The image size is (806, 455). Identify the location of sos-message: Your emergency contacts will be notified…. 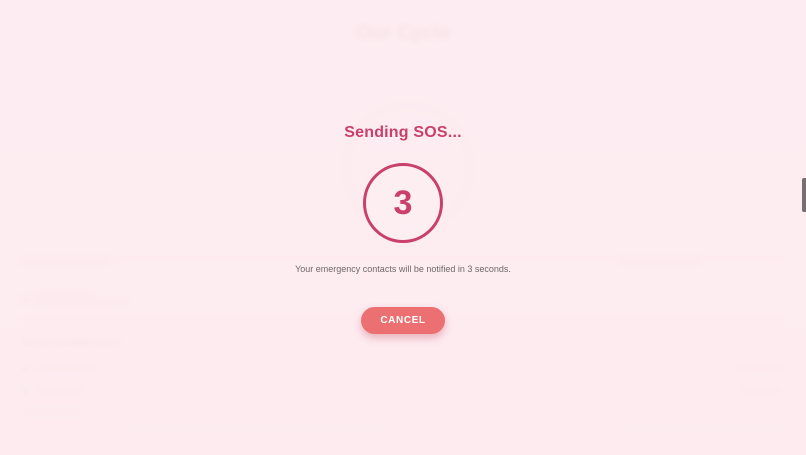
(403, 269).